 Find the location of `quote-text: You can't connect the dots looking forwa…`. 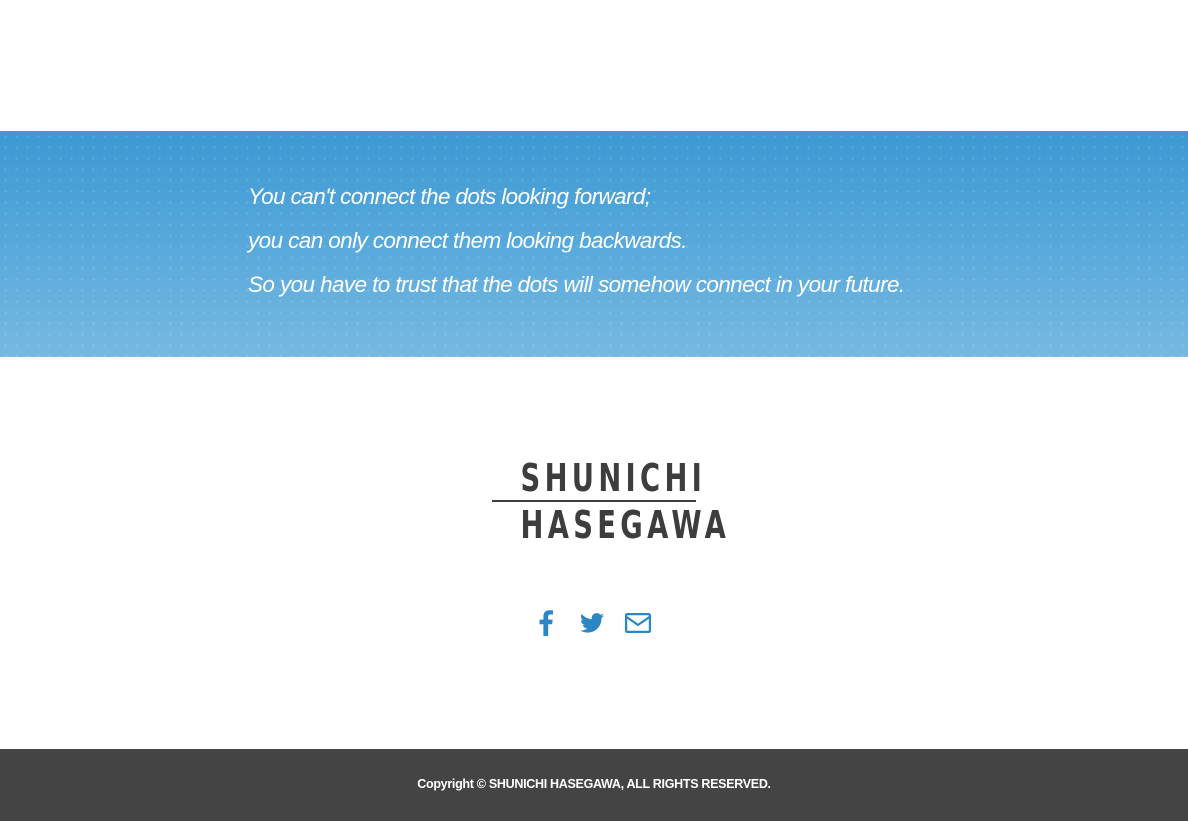

quote-text: You can't connect the dots looking forwa… is located at coordinates (576, 245).